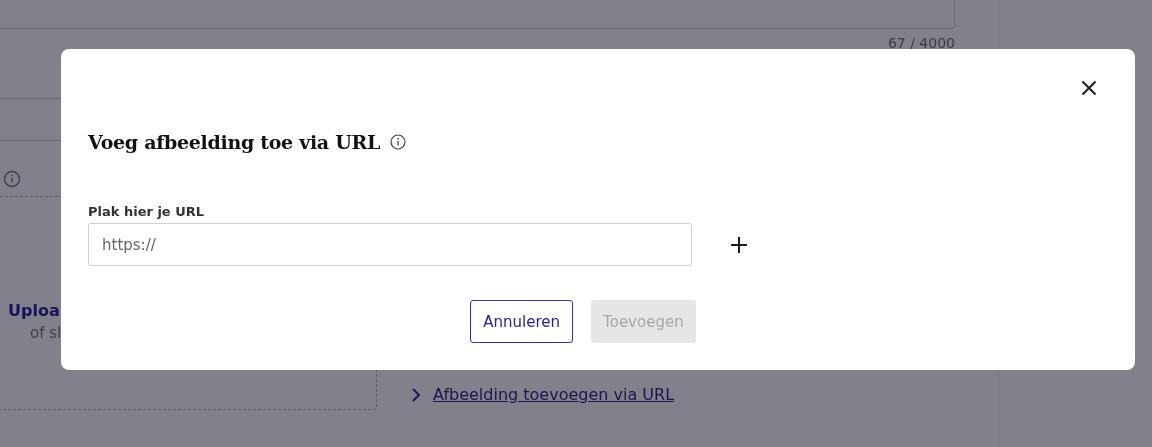 The image size is (1152, 447). I want to click on close-button, so click(1089, 88).